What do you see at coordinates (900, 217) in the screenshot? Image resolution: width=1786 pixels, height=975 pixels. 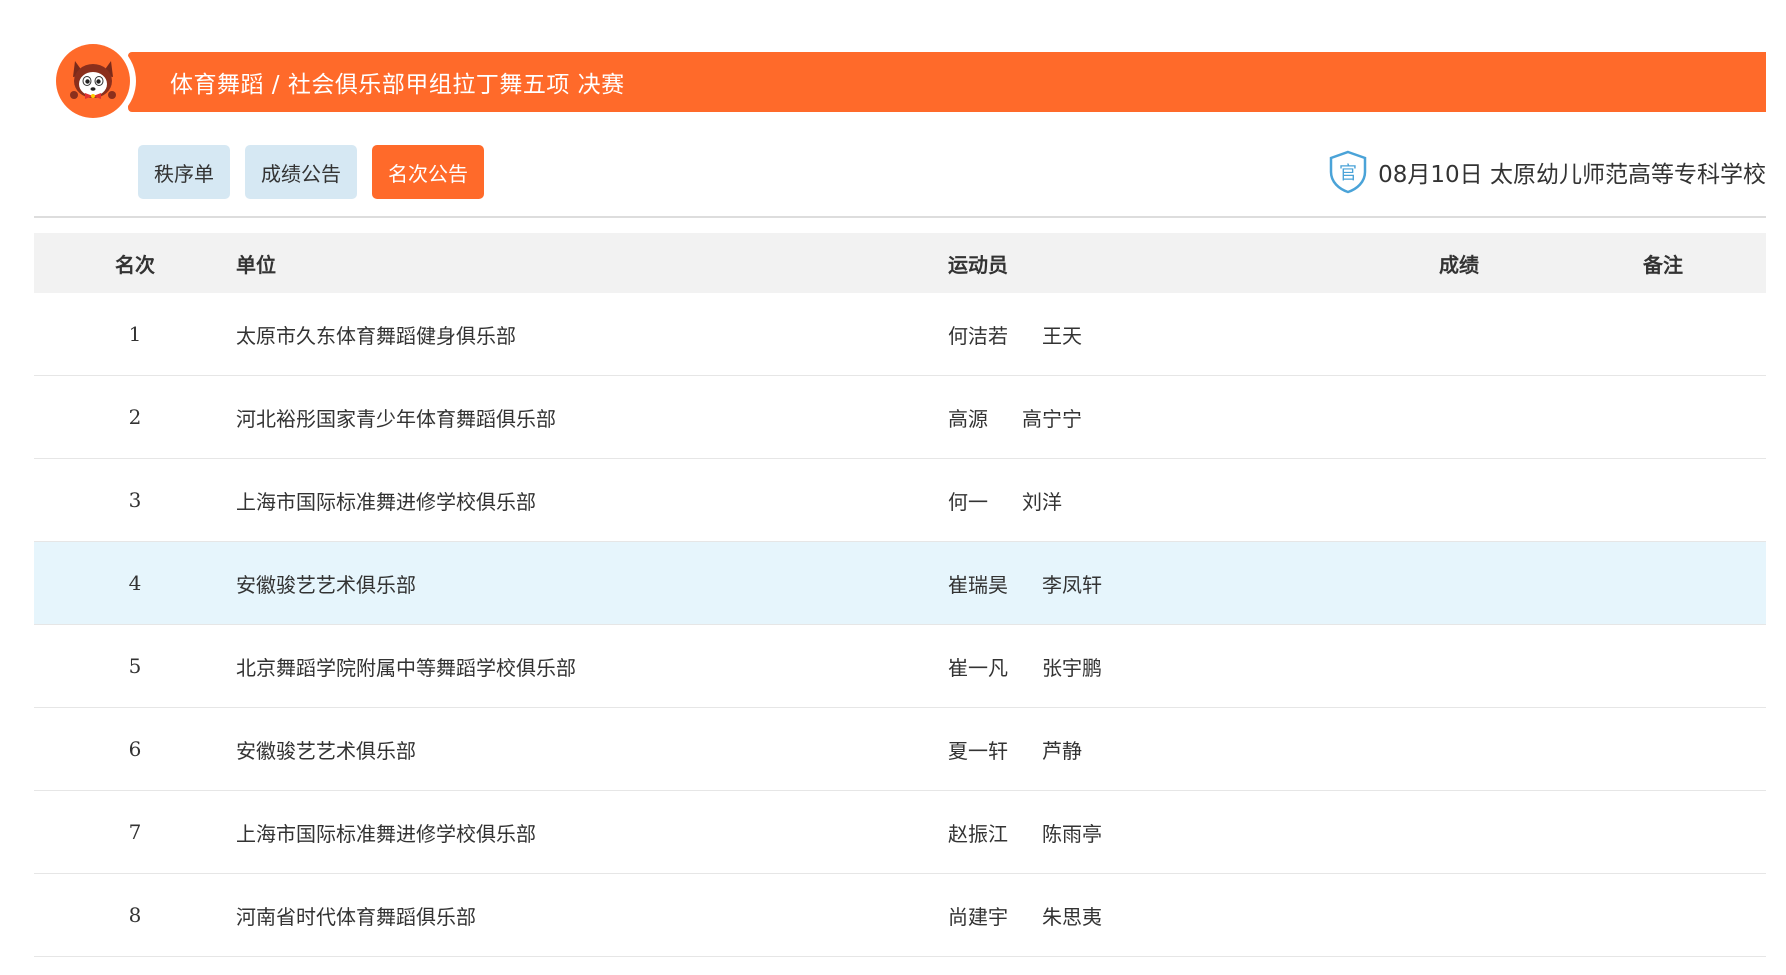 I see `divider` at bounding box center [900, 217].